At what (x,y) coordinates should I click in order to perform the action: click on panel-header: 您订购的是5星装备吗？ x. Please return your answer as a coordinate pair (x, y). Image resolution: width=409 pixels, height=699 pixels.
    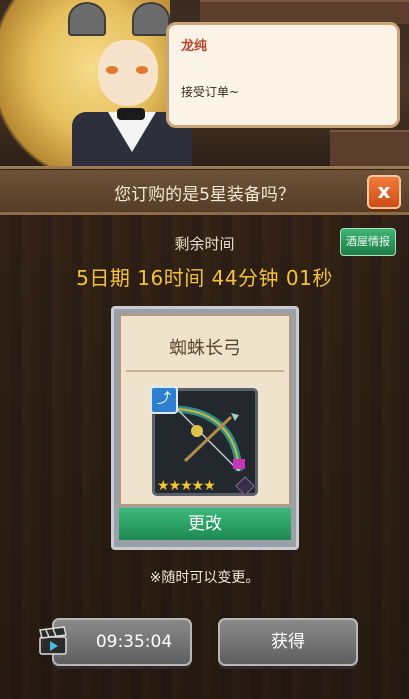
    Looking at the image, I should click on (204, 192).